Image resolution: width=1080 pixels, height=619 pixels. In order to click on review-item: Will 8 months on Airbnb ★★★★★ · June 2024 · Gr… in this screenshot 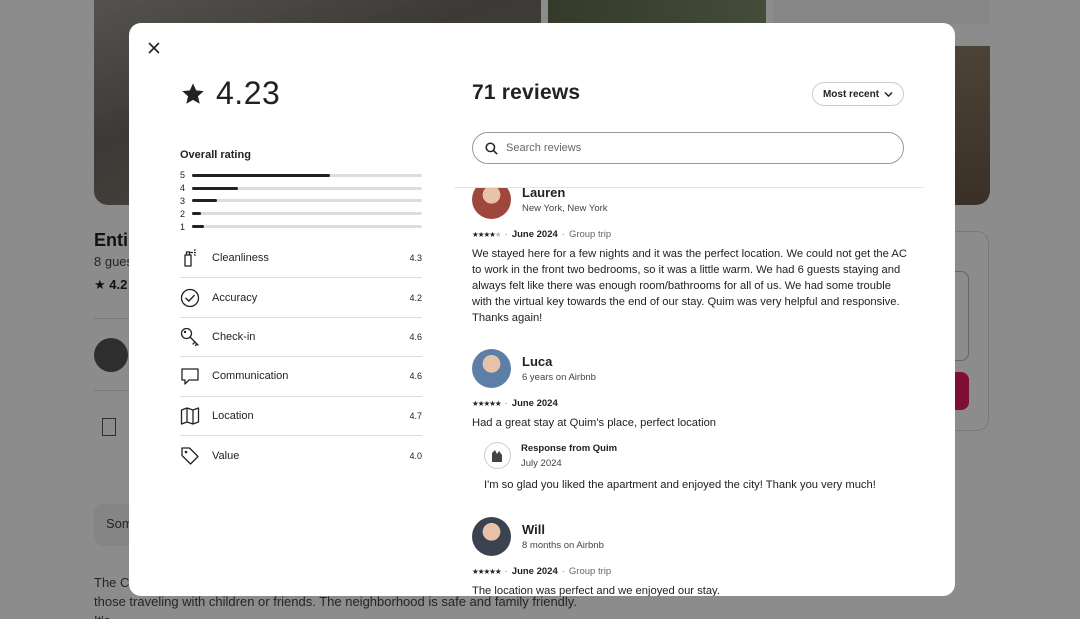, I will do `click(692, 556)`.